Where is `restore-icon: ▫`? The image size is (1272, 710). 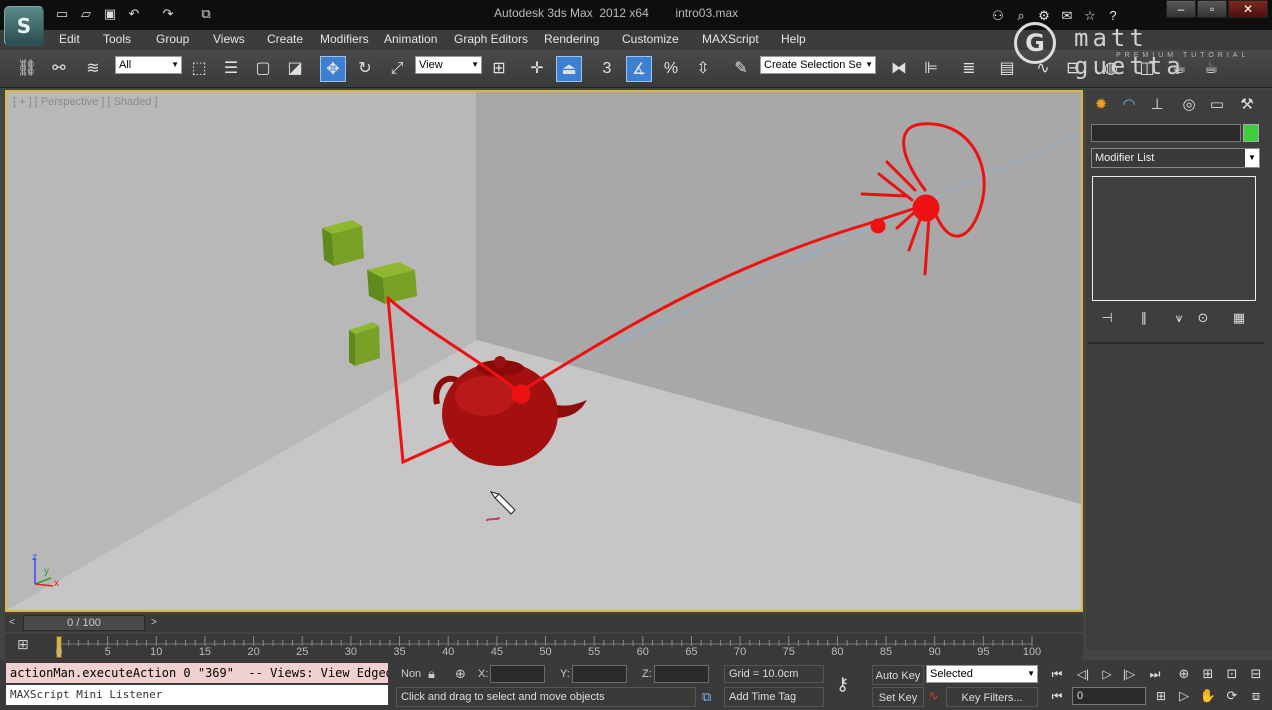 restore-icon: ▫ is located at coordinates (1212, 9).